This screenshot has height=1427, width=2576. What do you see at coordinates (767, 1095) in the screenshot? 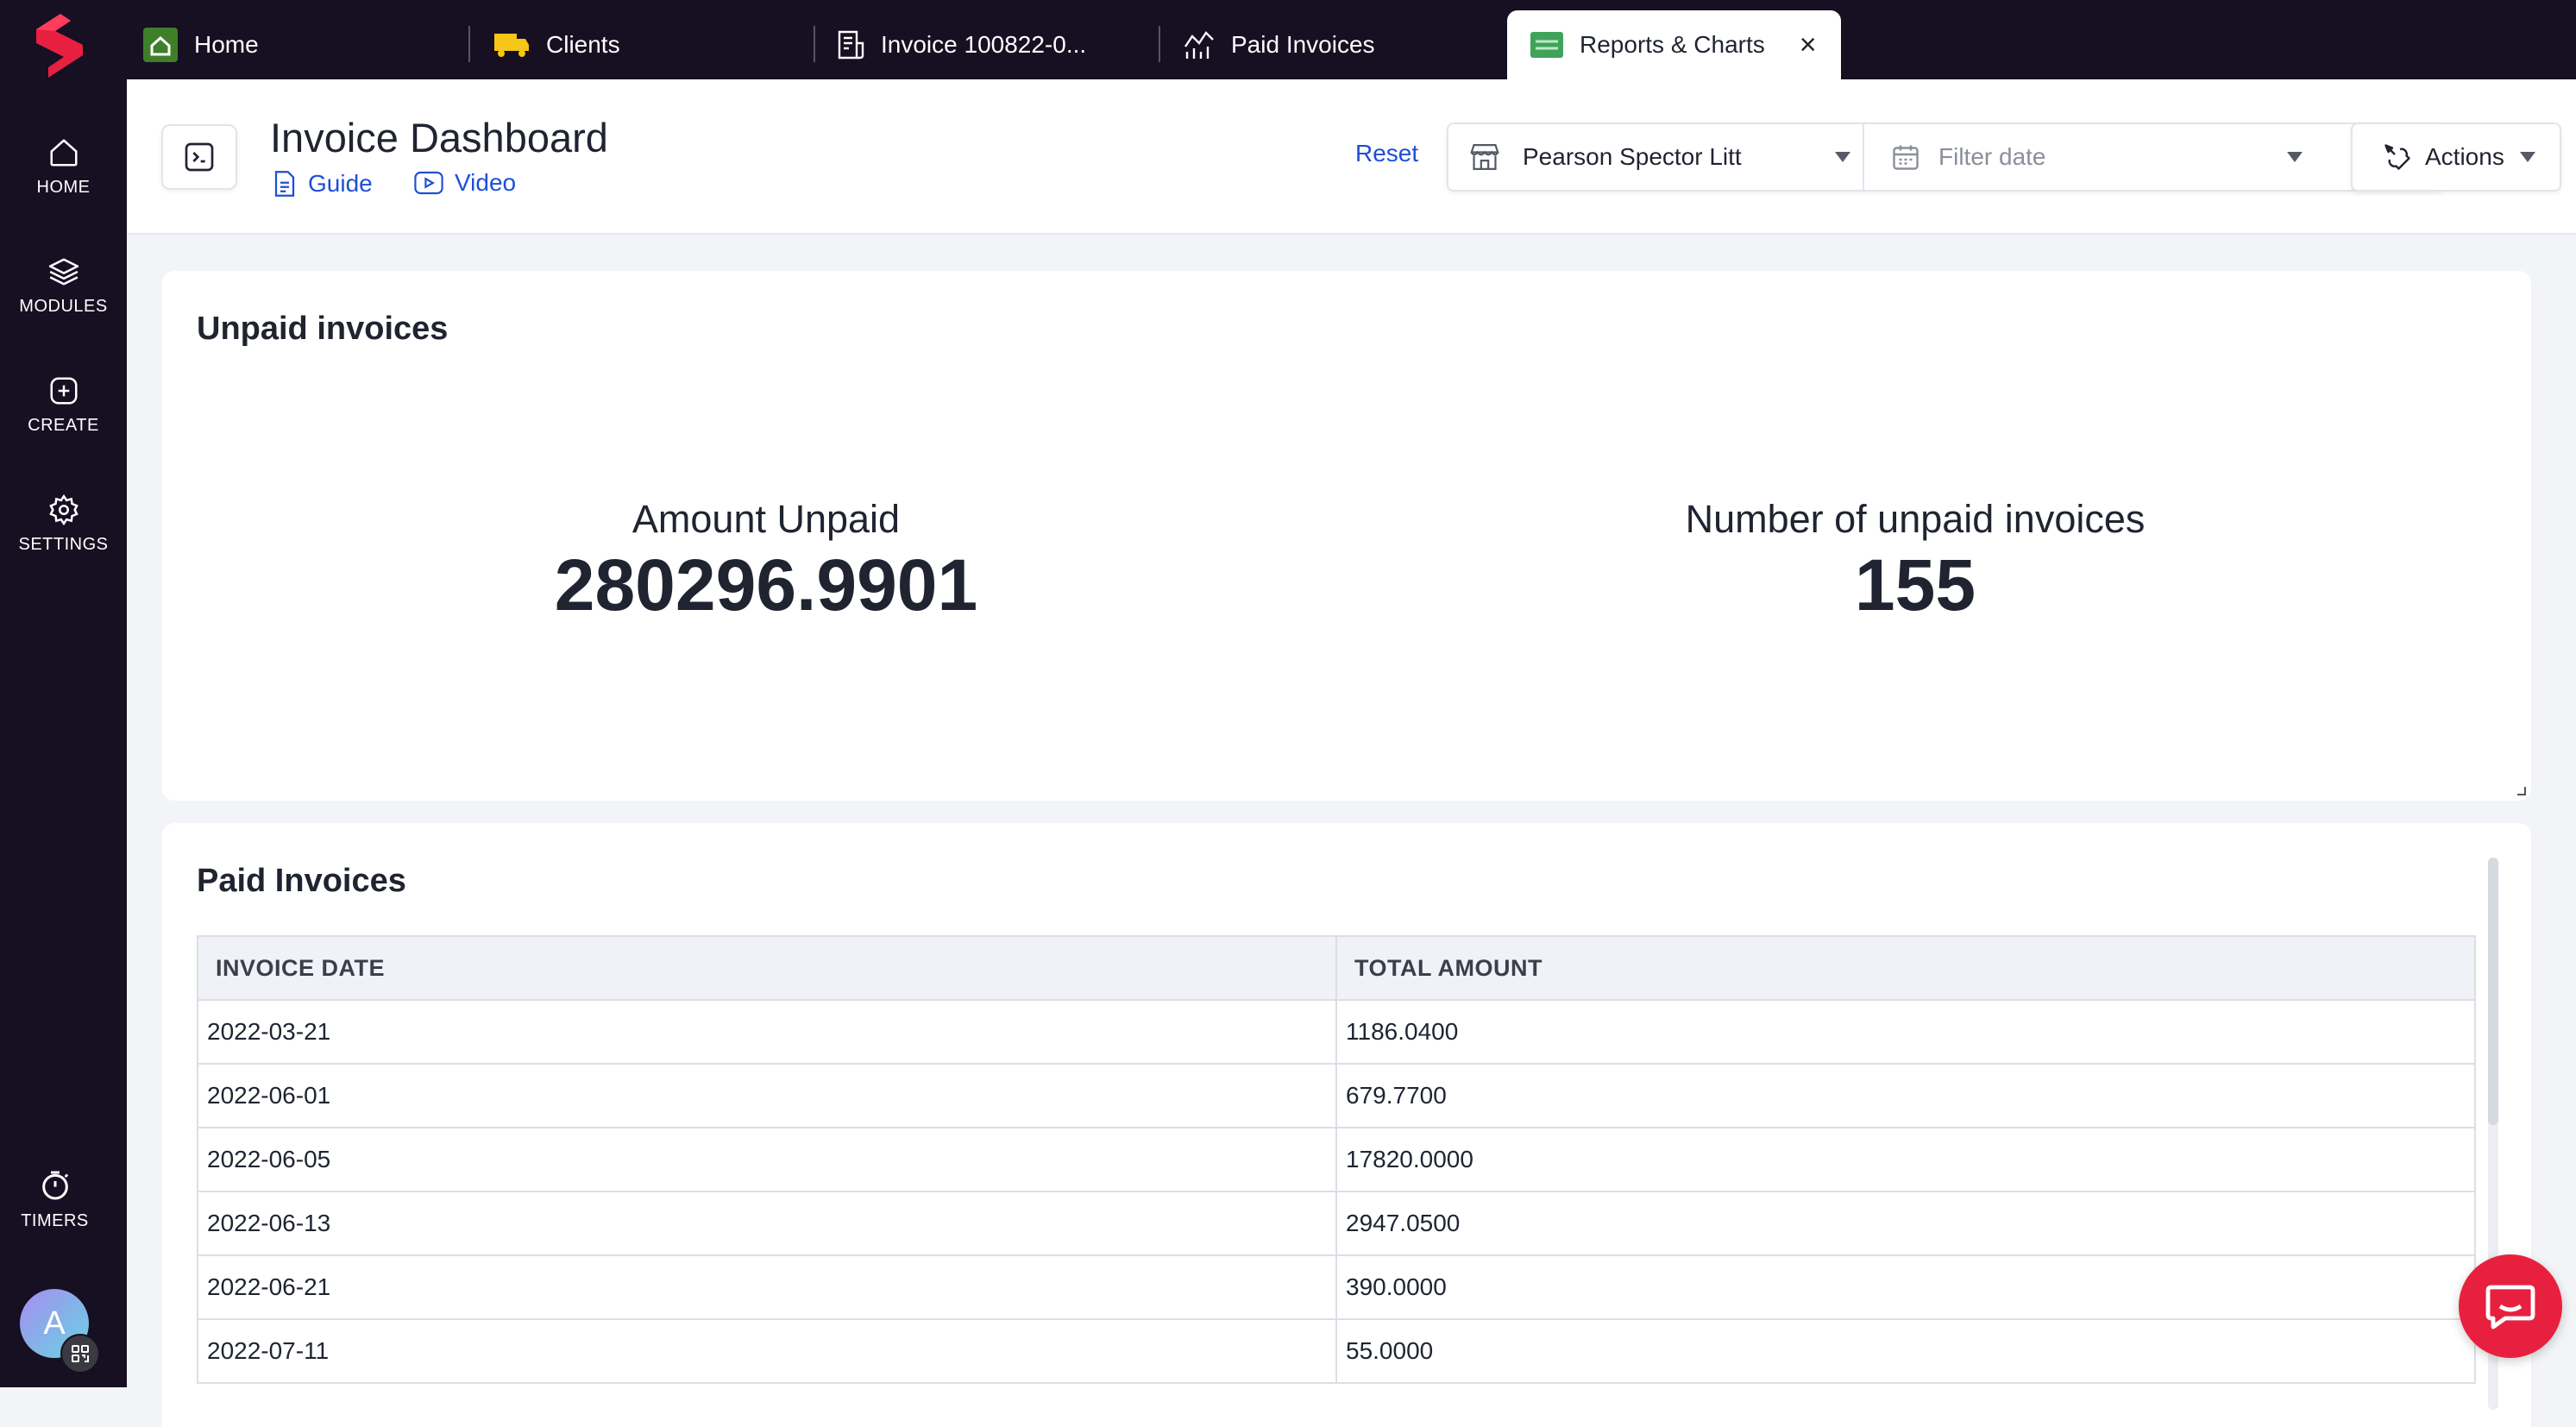
I see `cell-invoice-date: 2022-06-01` at bounding box center [767, 1095].